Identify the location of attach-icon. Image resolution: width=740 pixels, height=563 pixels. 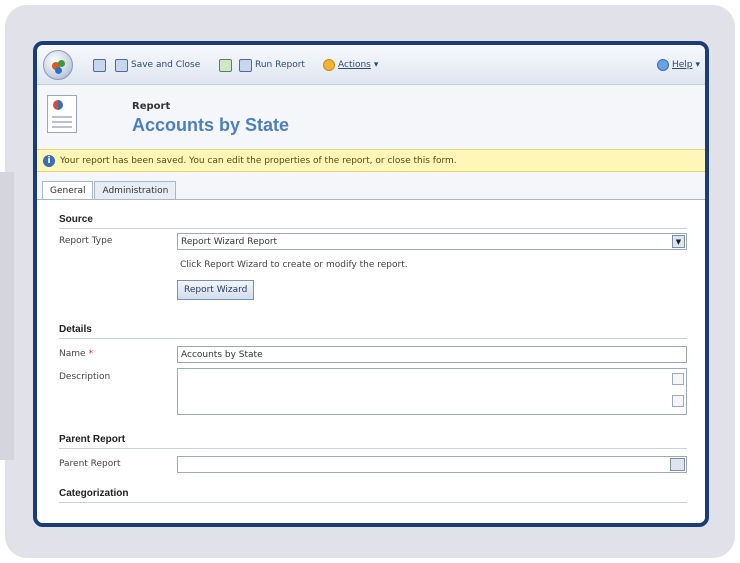
(225, 65).